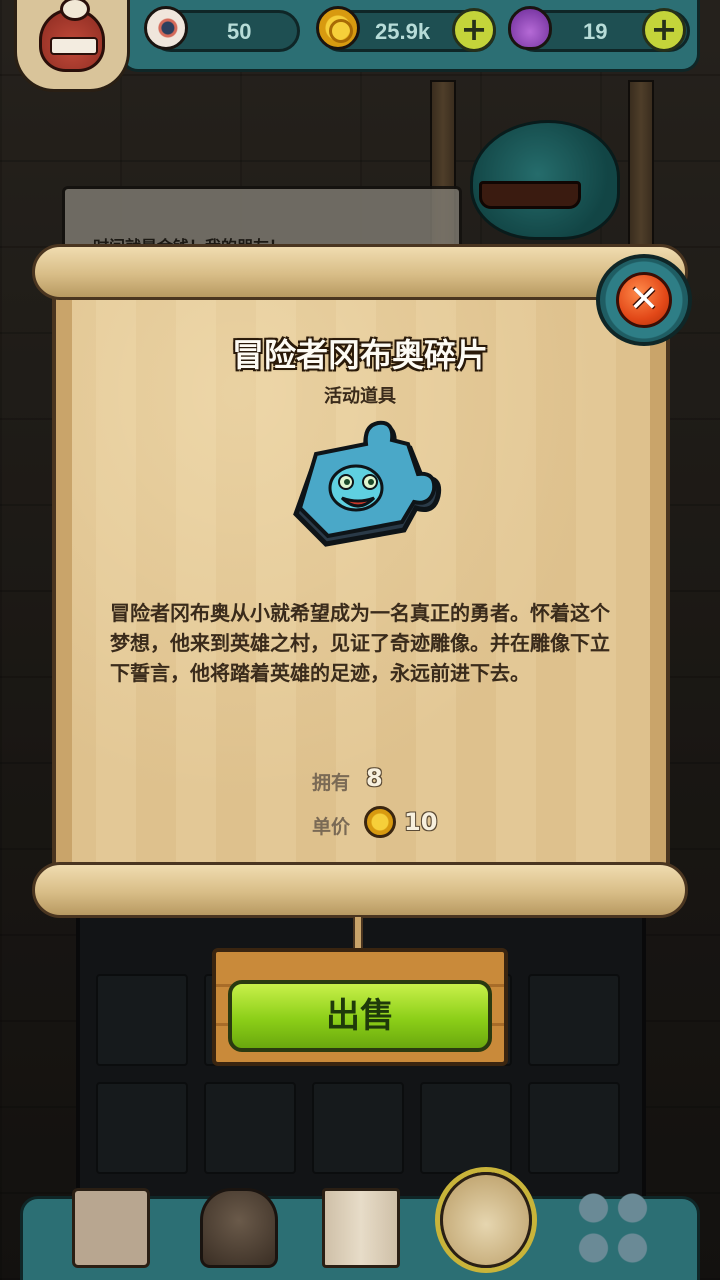 This screenshot has width=720, height=1280. I want to click on eyeball-icon, so click(166, 28).